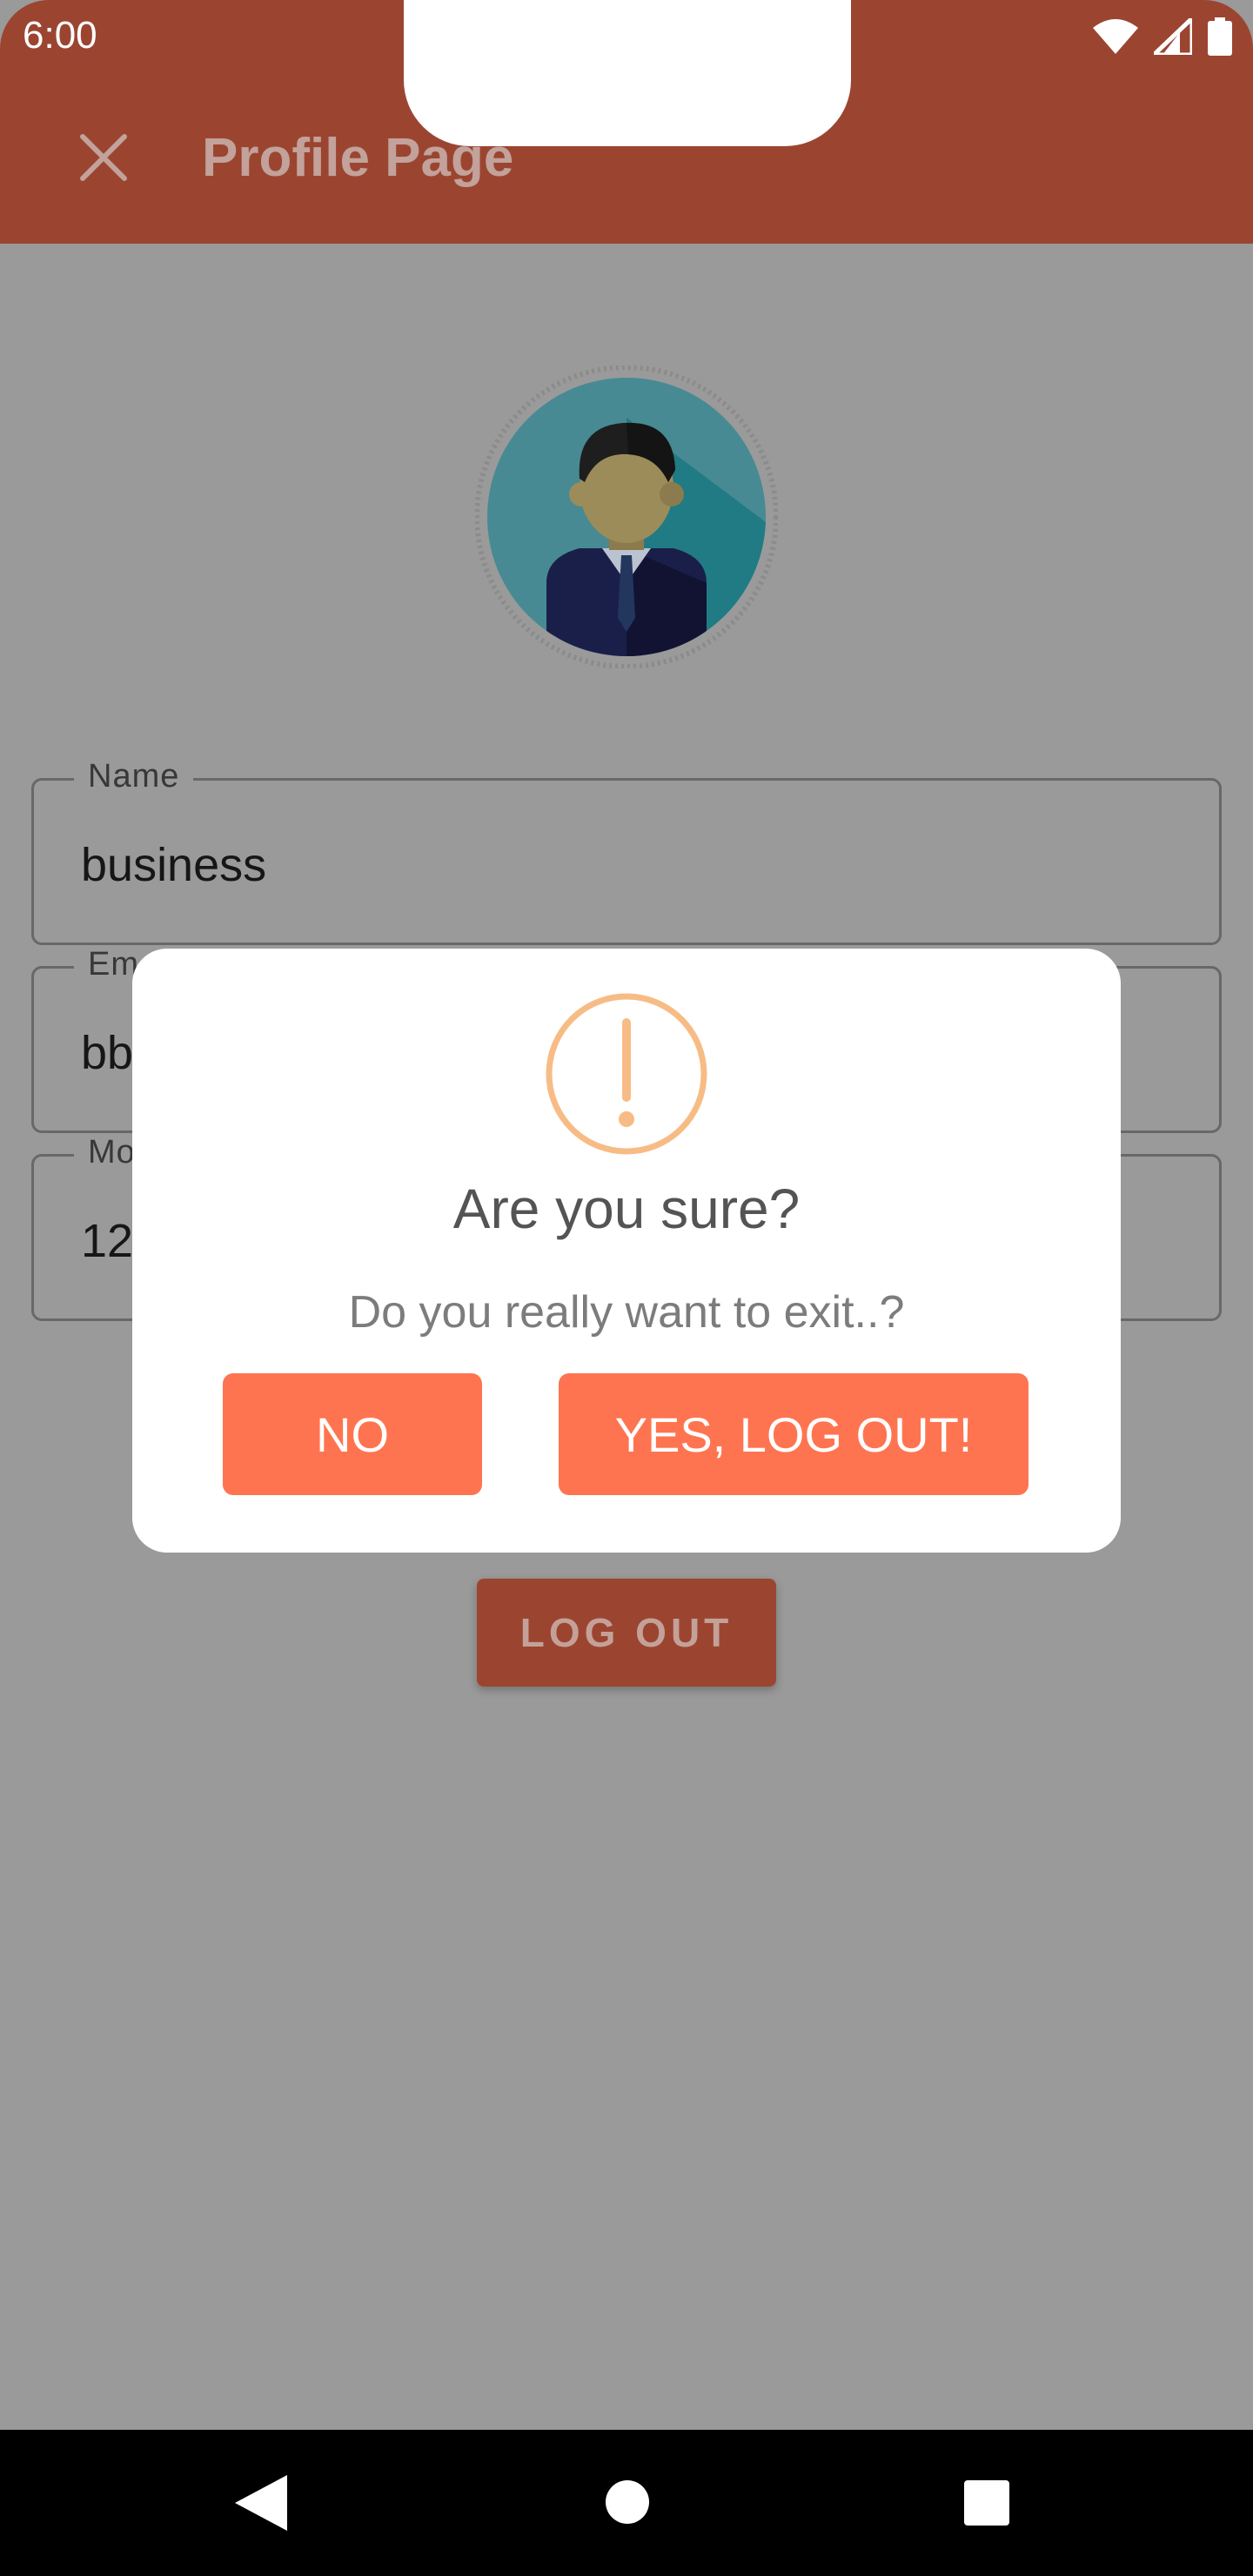 This screenshot has width=1253, height=2576. I want to click on recents-icon, so click(986, 2503).